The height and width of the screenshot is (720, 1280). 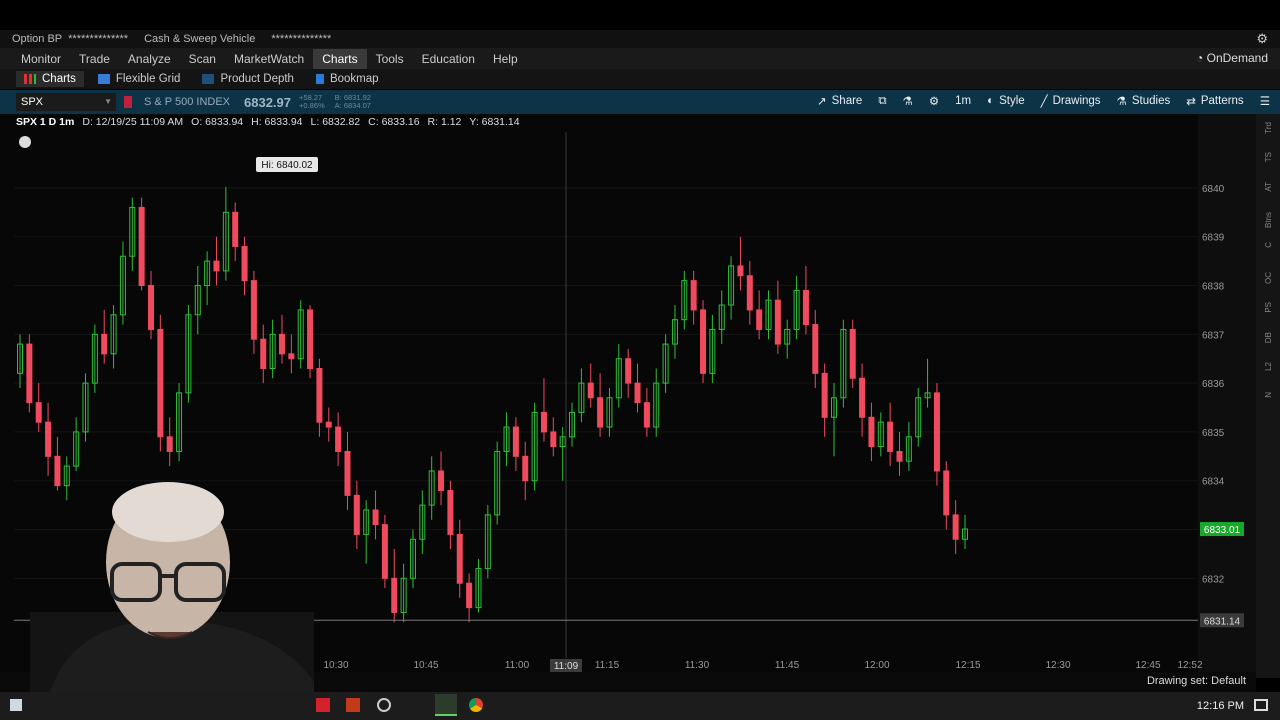 I want to click on pencil-icon: ╱, so click(x=1044, y=102).